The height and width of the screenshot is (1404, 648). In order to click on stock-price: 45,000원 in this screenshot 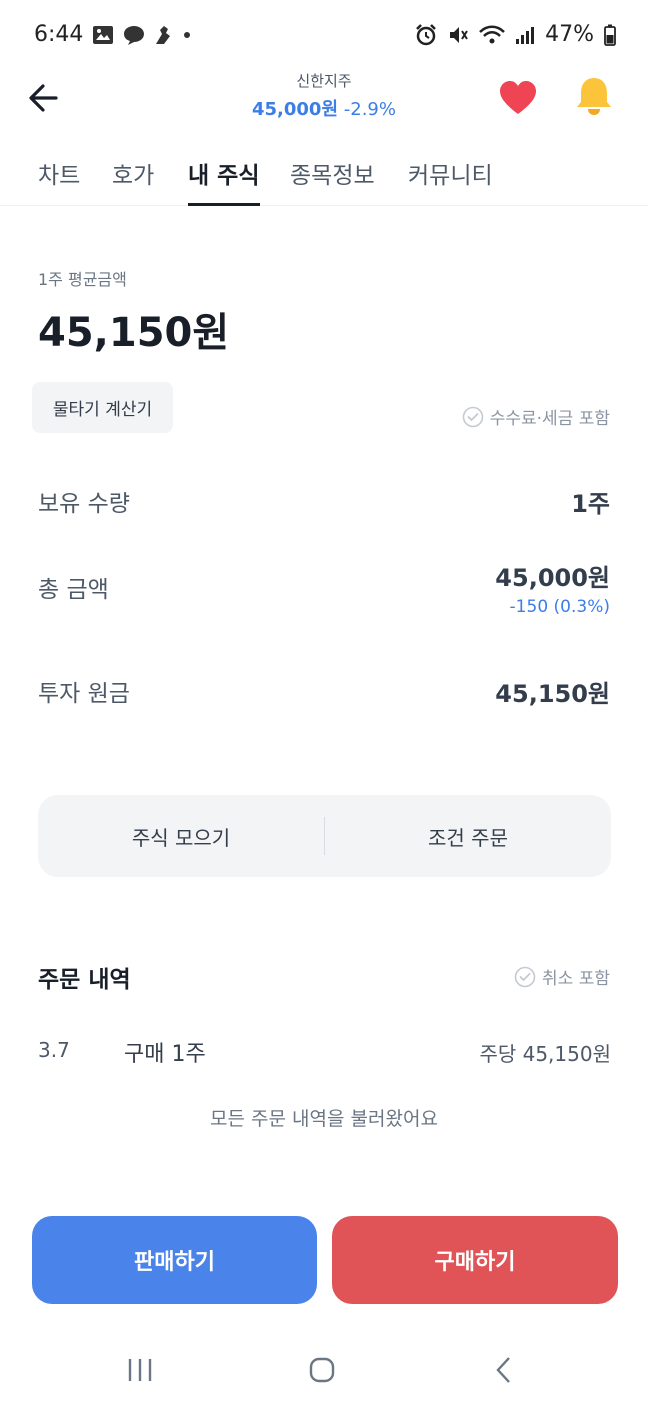, I will do `click(295, 109)`.